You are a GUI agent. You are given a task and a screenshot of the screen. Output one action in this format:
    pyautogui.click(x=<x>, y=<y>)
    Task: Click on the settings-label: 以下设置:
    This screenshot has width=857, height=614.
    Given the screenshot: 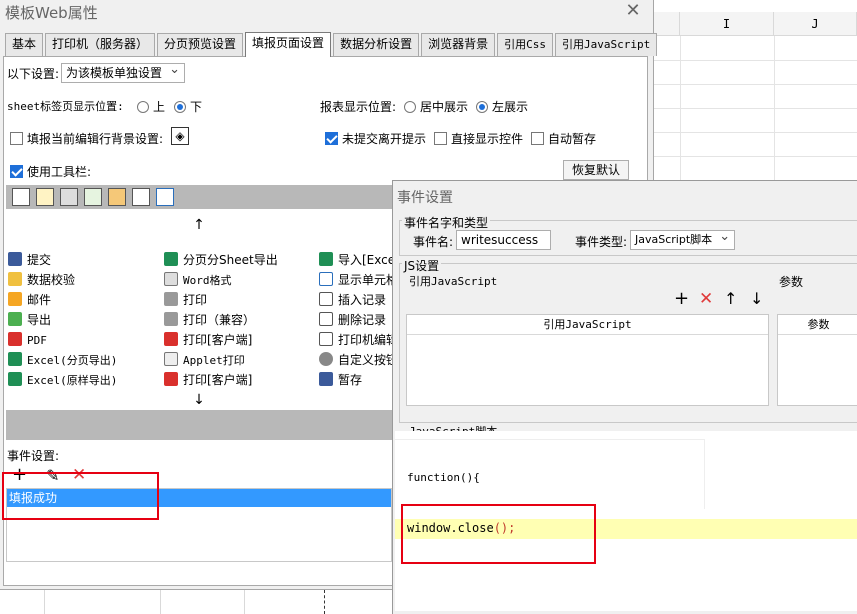 What is the action you would take?
    pyautogui.click(x=33, y=74)
    